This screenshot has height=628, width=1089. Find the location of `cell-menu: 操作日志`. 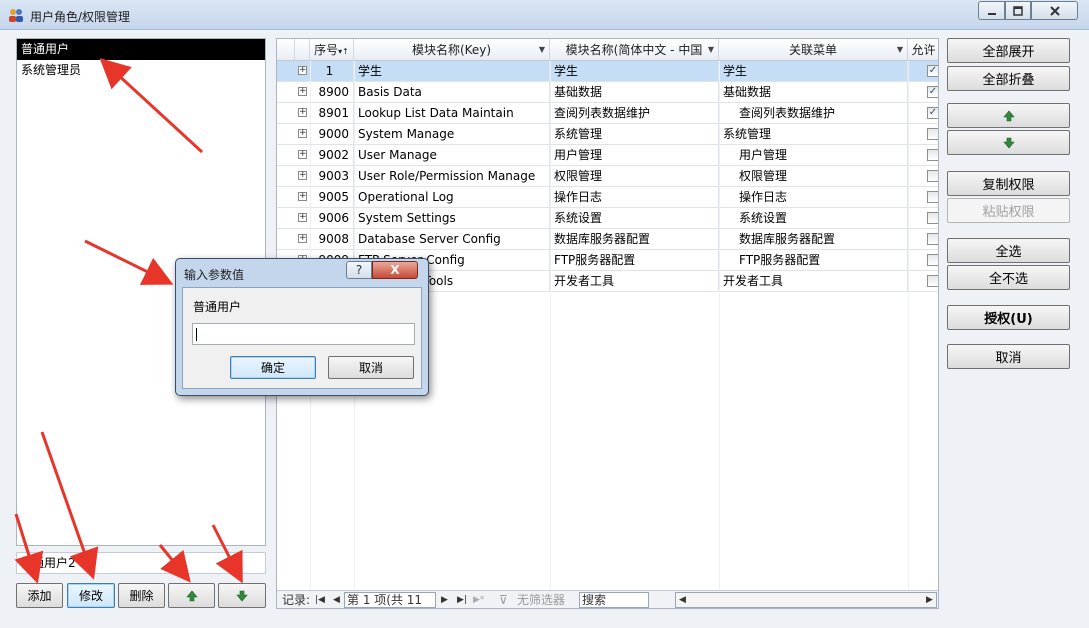

cell-menu: 操作日志 is located at coordinates (813, 197).